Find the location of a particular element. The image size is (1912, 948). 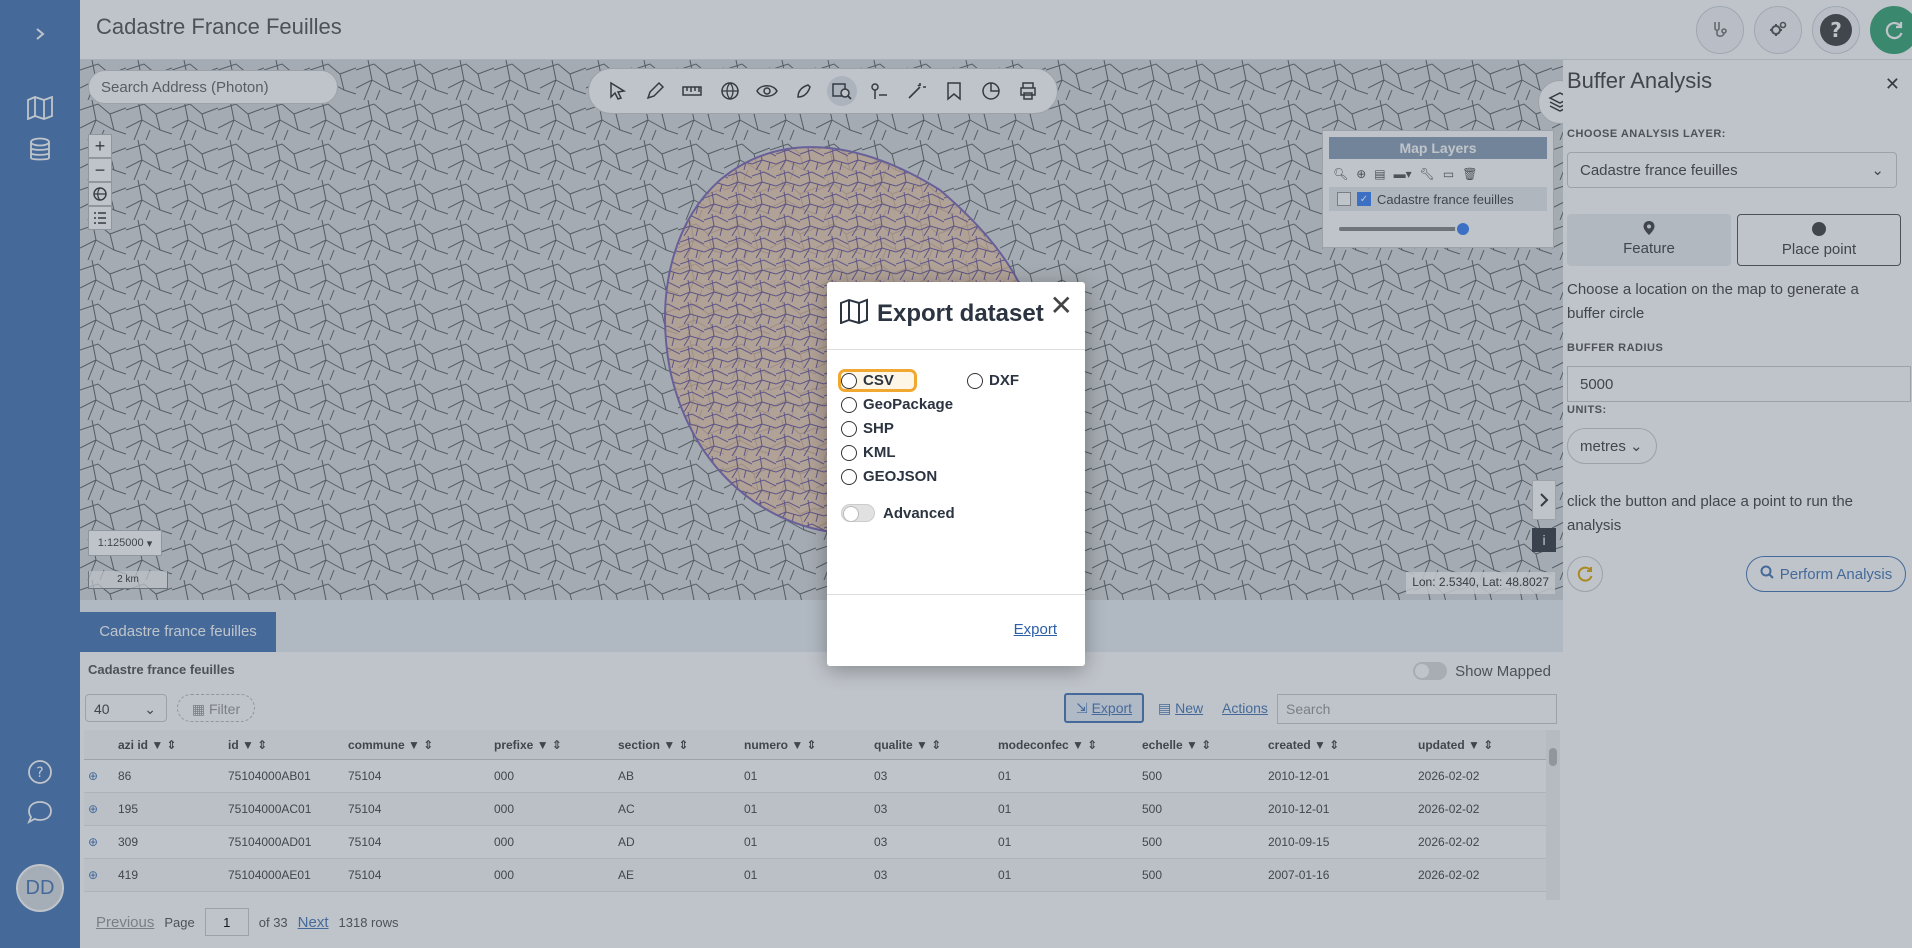

format-option-shp: SHP is located at coordinates (867, 428).